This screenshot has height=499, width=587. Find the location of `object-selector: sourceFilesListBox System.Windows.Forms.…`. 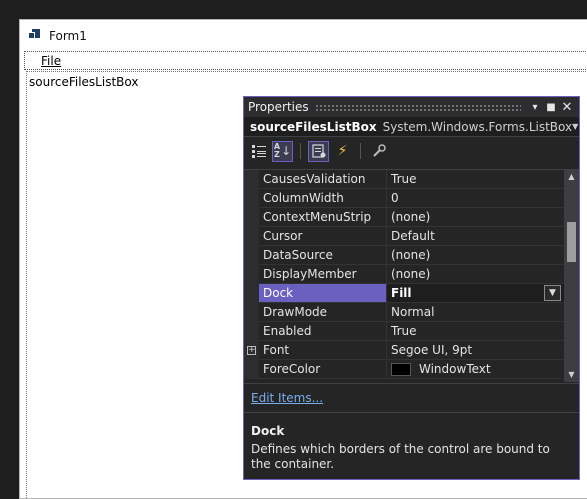

object-selector: sourceFilesListBox System.Windows.Forms.… is located at coordinates (411, 127).